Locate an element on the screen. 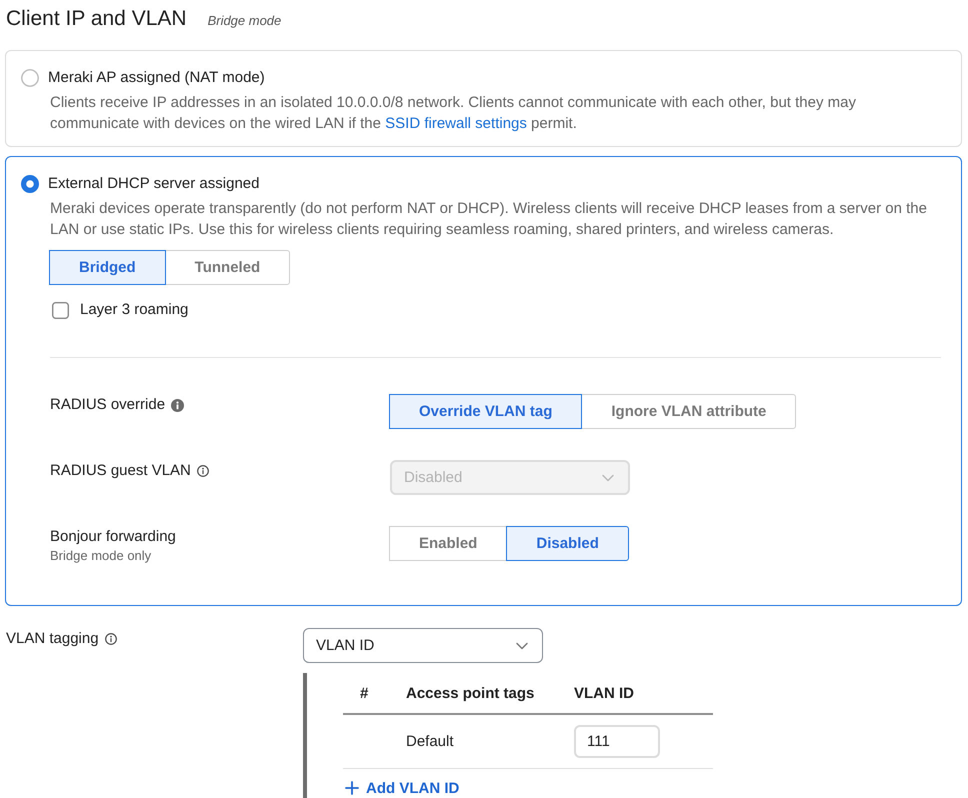 Image resolution: width=968 pixels, height=798 pixels. plus-icon is located at coordinates (352, 788).